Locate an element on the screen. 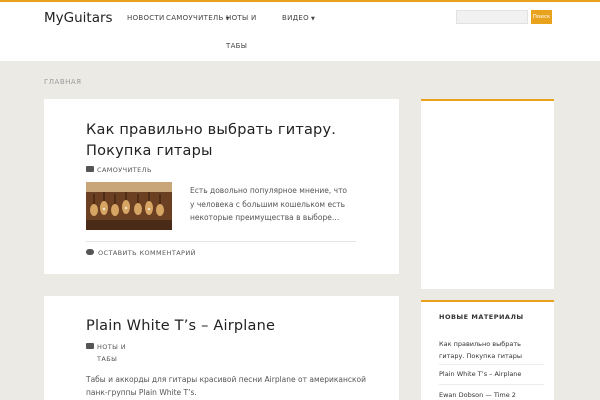 The height and width of the screenshot is (400, 600). post-category: САМОУЧИТЕЛЬ is located at coordinates (119, 170).